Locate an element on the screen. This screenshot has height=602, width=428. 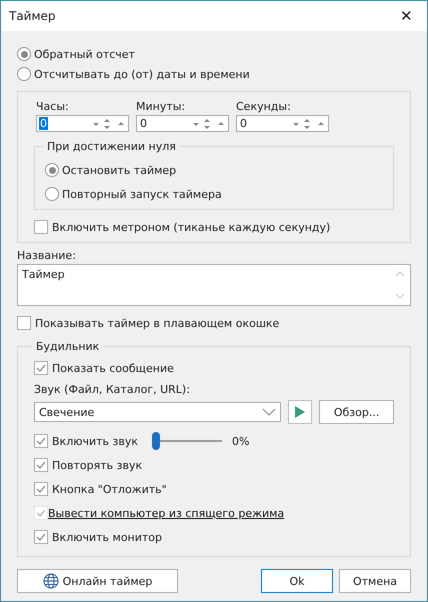
play-button is located at coordinates (300, 412).